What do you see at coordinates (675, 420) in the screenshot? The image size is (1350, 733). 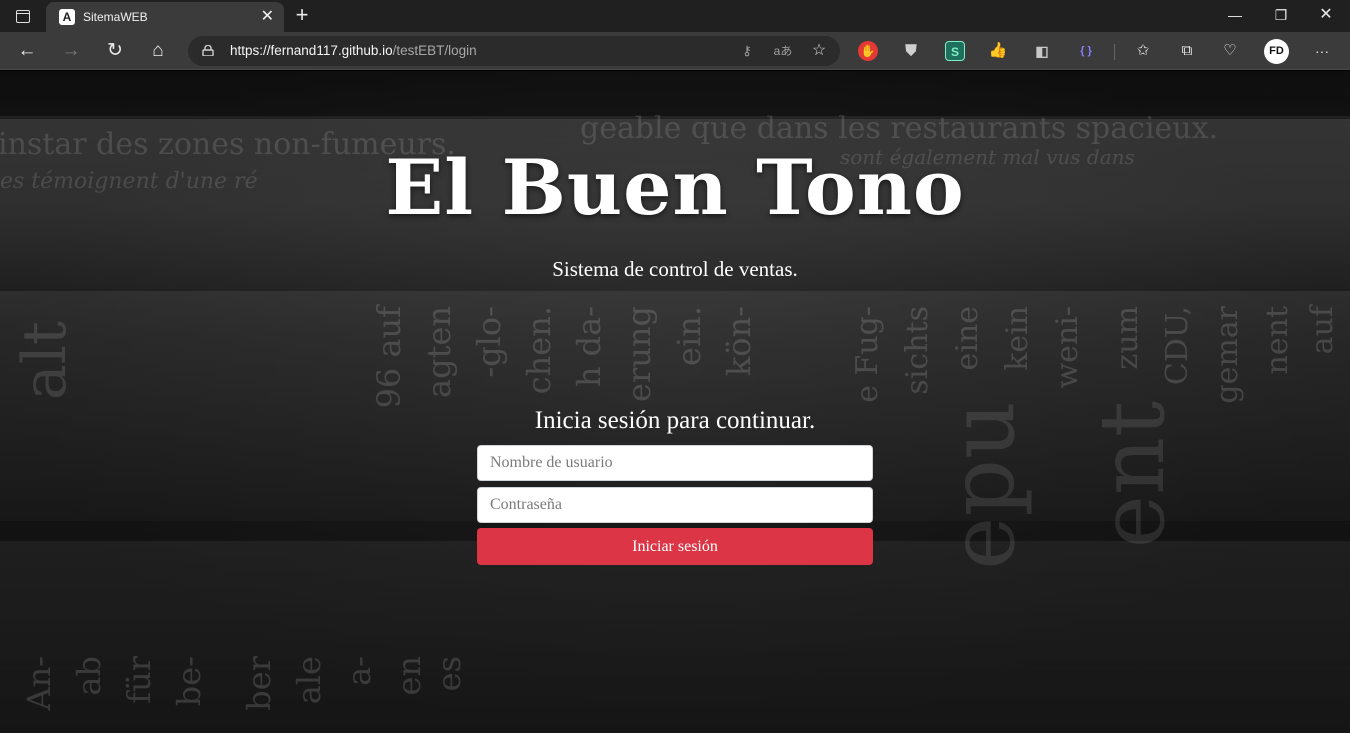 I see `login-heading: Inicia sesión para continuar.` at bounding box center [675, 420].